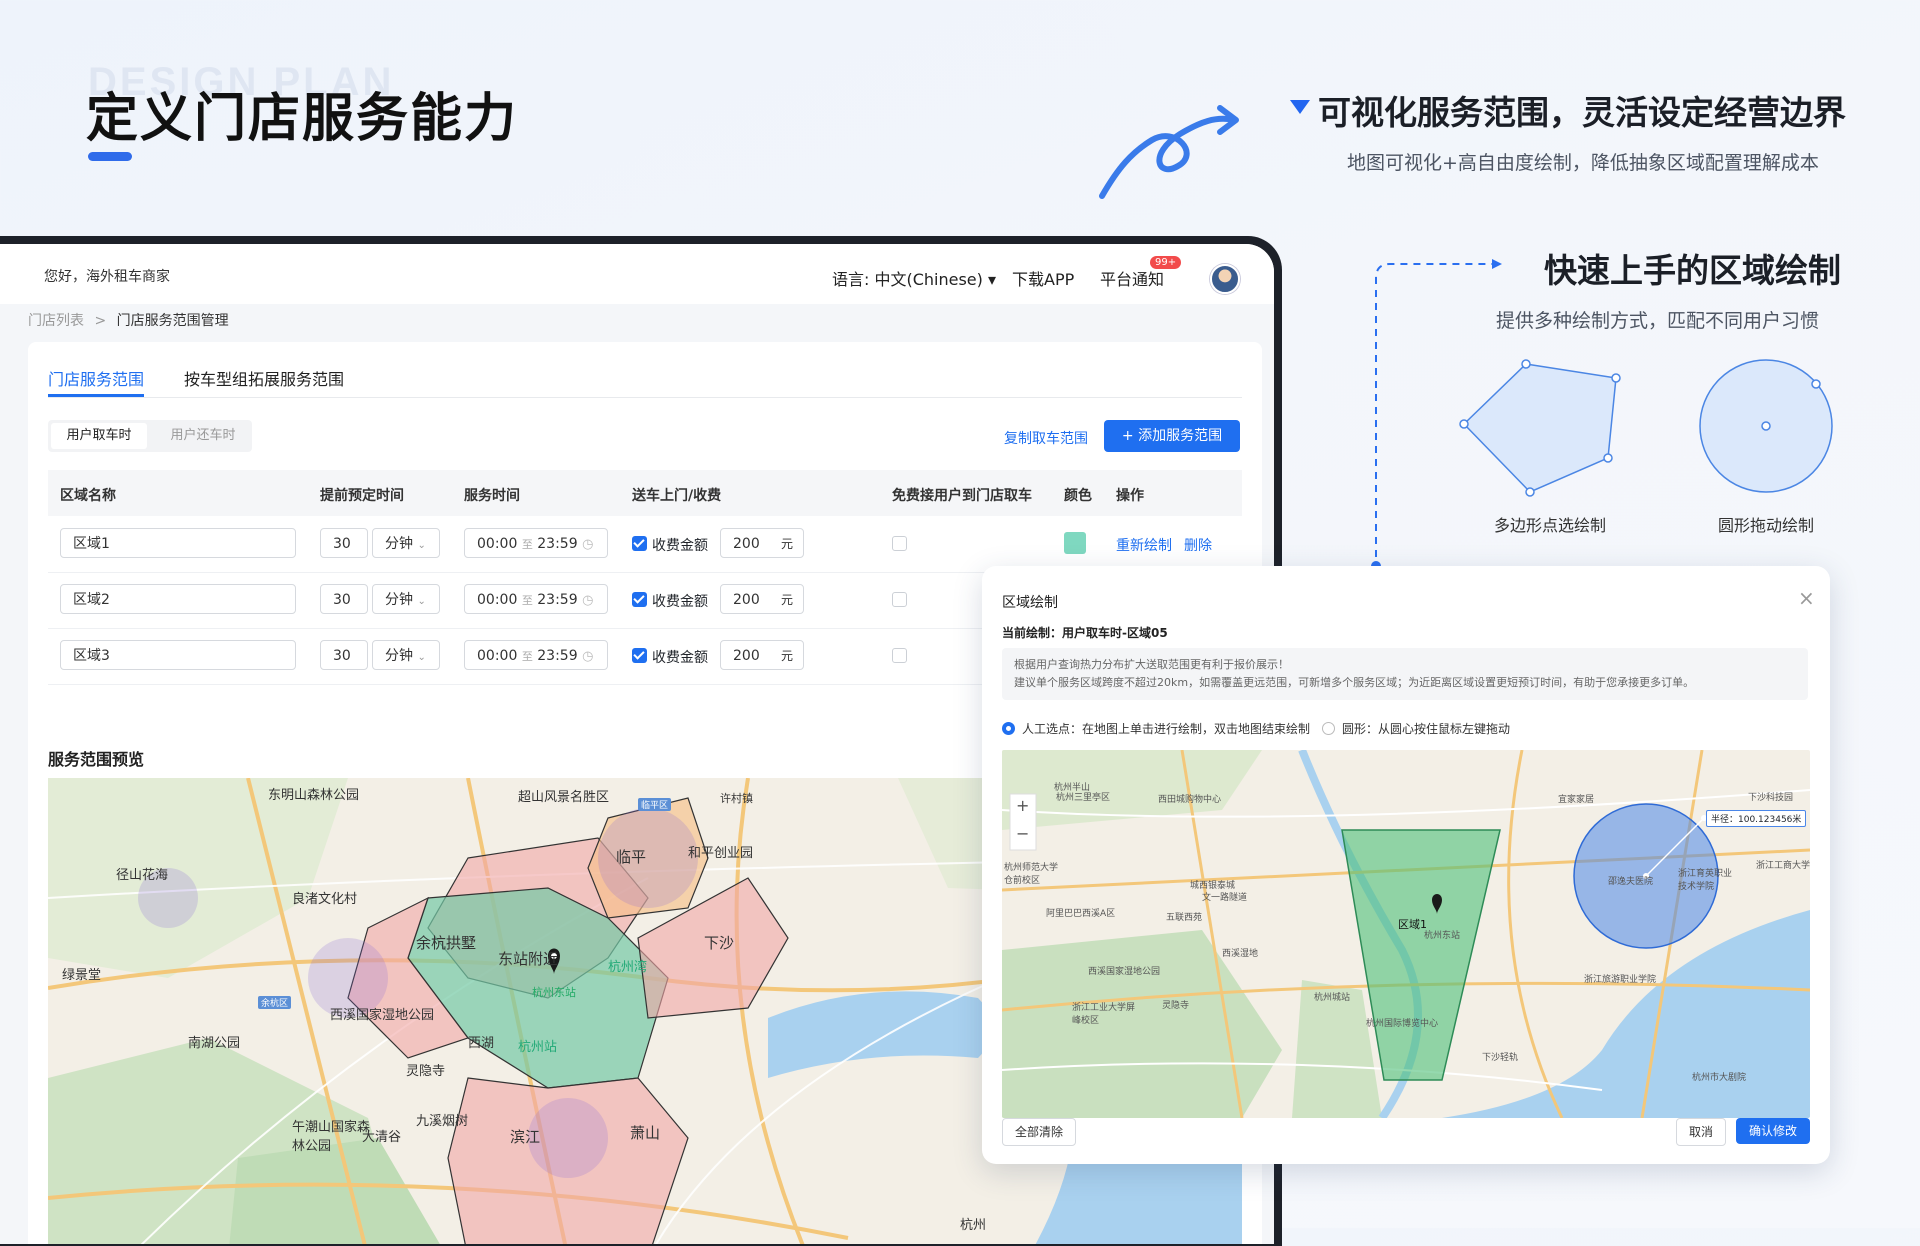 The width and height of the screenshot is (1920, 1246). Describe the element at coordinates (1225, 279) in the screenshot. I see `avatar` at that location.